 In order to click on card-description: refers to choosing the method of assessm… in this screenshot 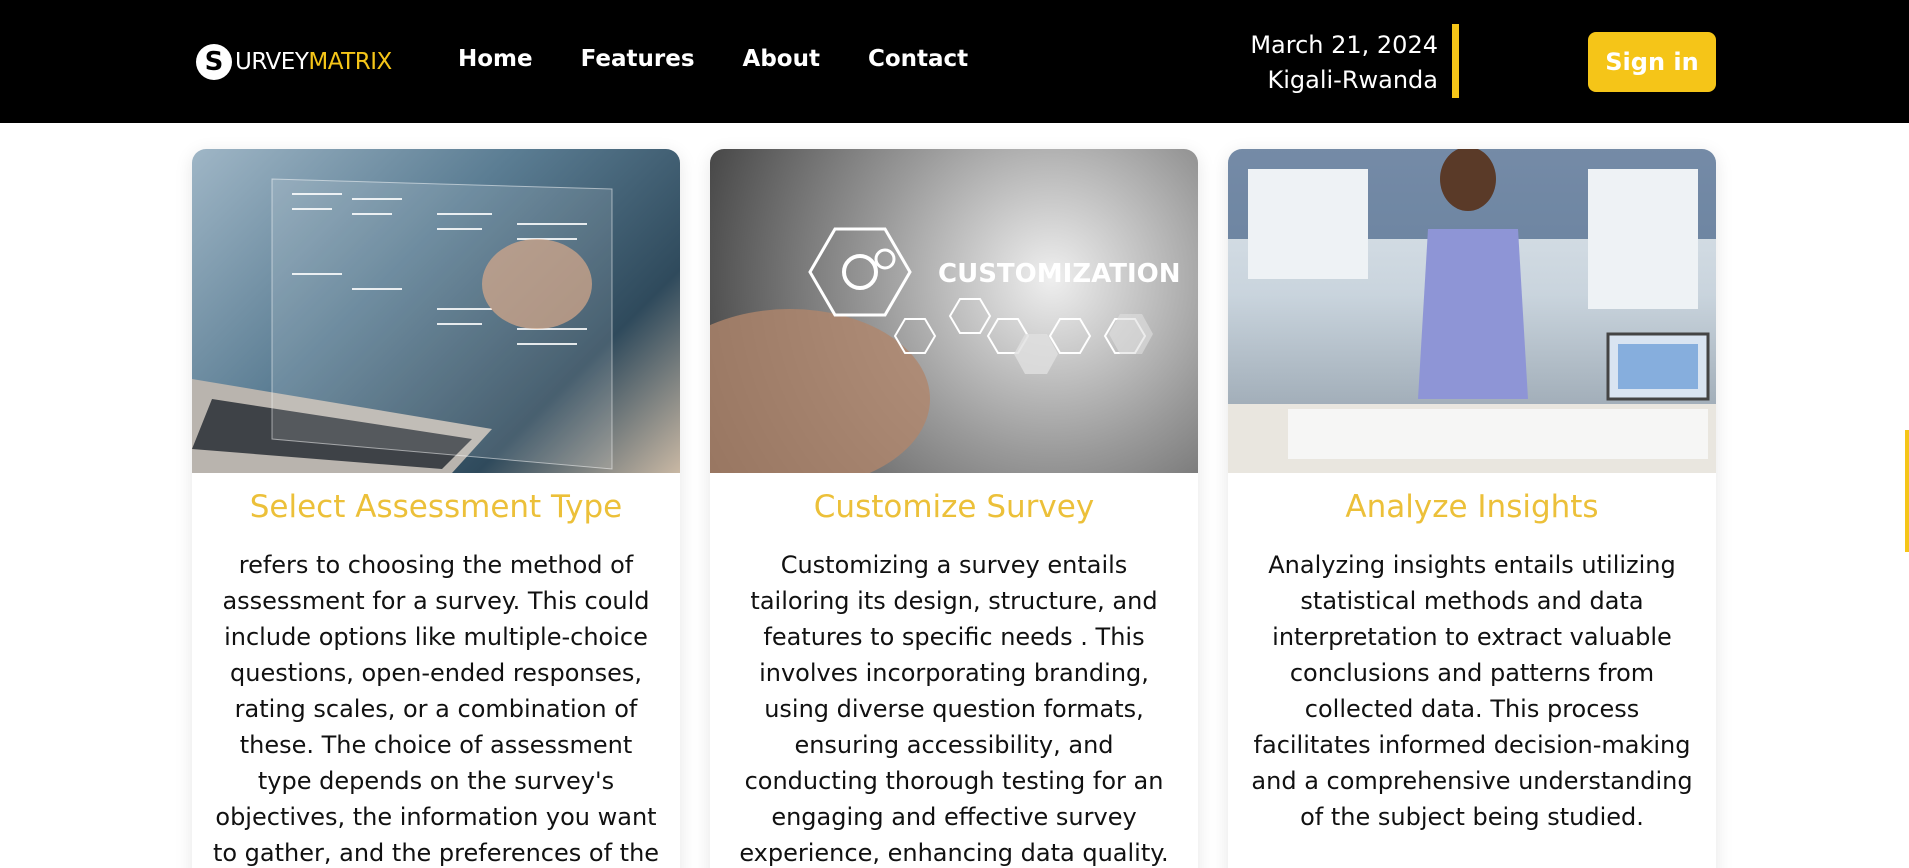, I will do `click(436, 709)`.